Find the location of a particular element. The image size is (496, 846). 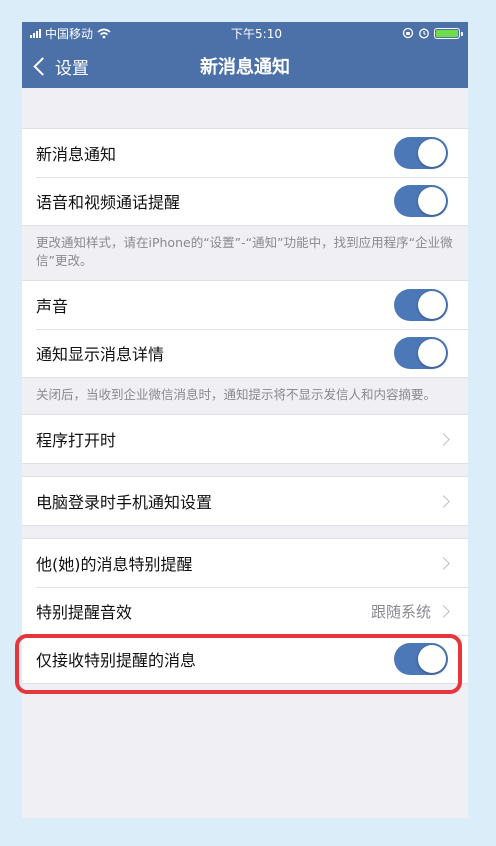

row-pc-login-notify: 电脑登录时手机通知设置 is located at coordinates (245, 501).